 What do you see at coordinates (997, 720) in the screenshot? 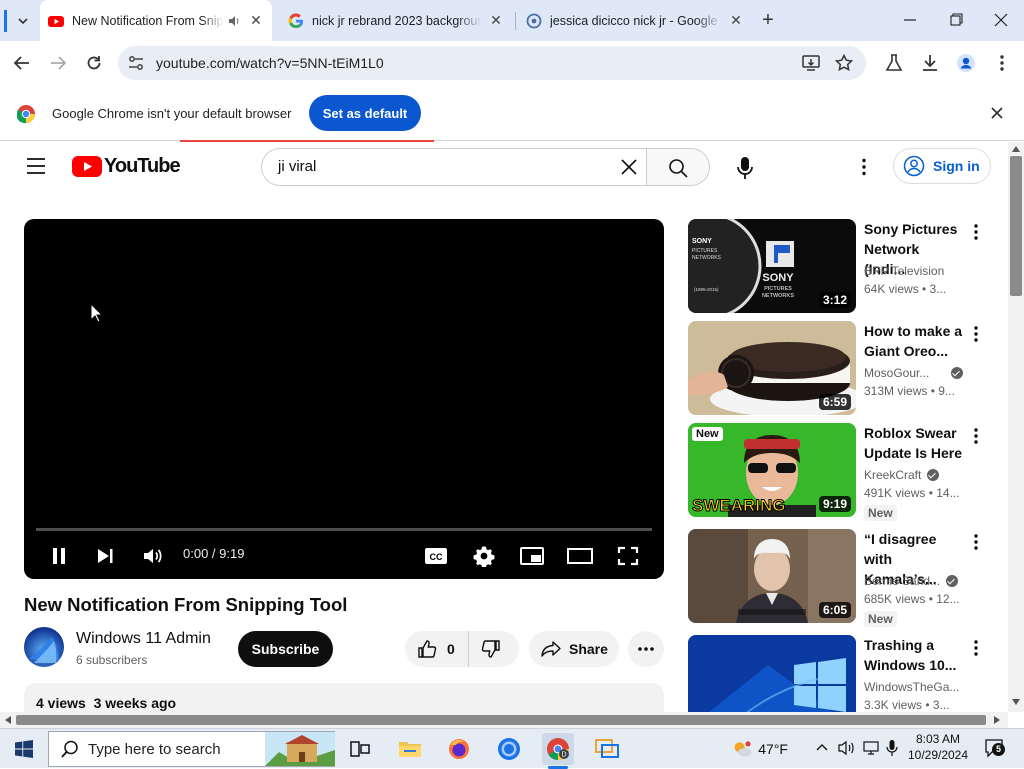
I see `scroll-right-arrow-icon` at bounding box center [997, 720].